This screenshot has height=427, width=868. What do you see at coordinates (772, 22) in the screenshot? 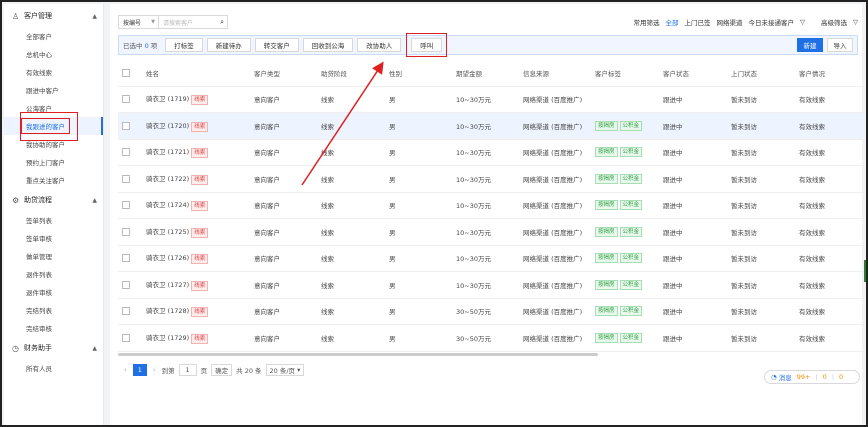
I see `filter-item: 今日未接通客户` at bounding box center [772, 22].